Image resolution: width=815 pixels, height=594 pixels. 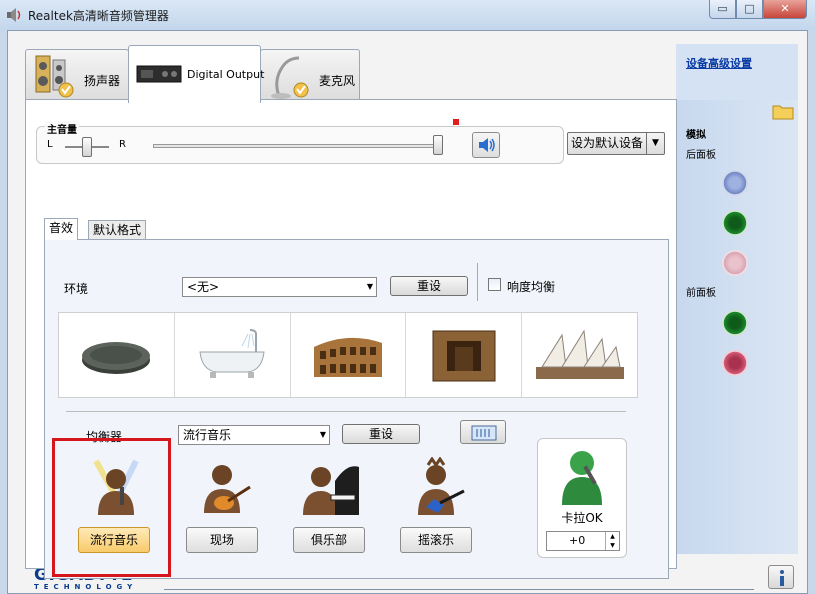 I want to click on digital-output-icon, so click(x=159, y=74).